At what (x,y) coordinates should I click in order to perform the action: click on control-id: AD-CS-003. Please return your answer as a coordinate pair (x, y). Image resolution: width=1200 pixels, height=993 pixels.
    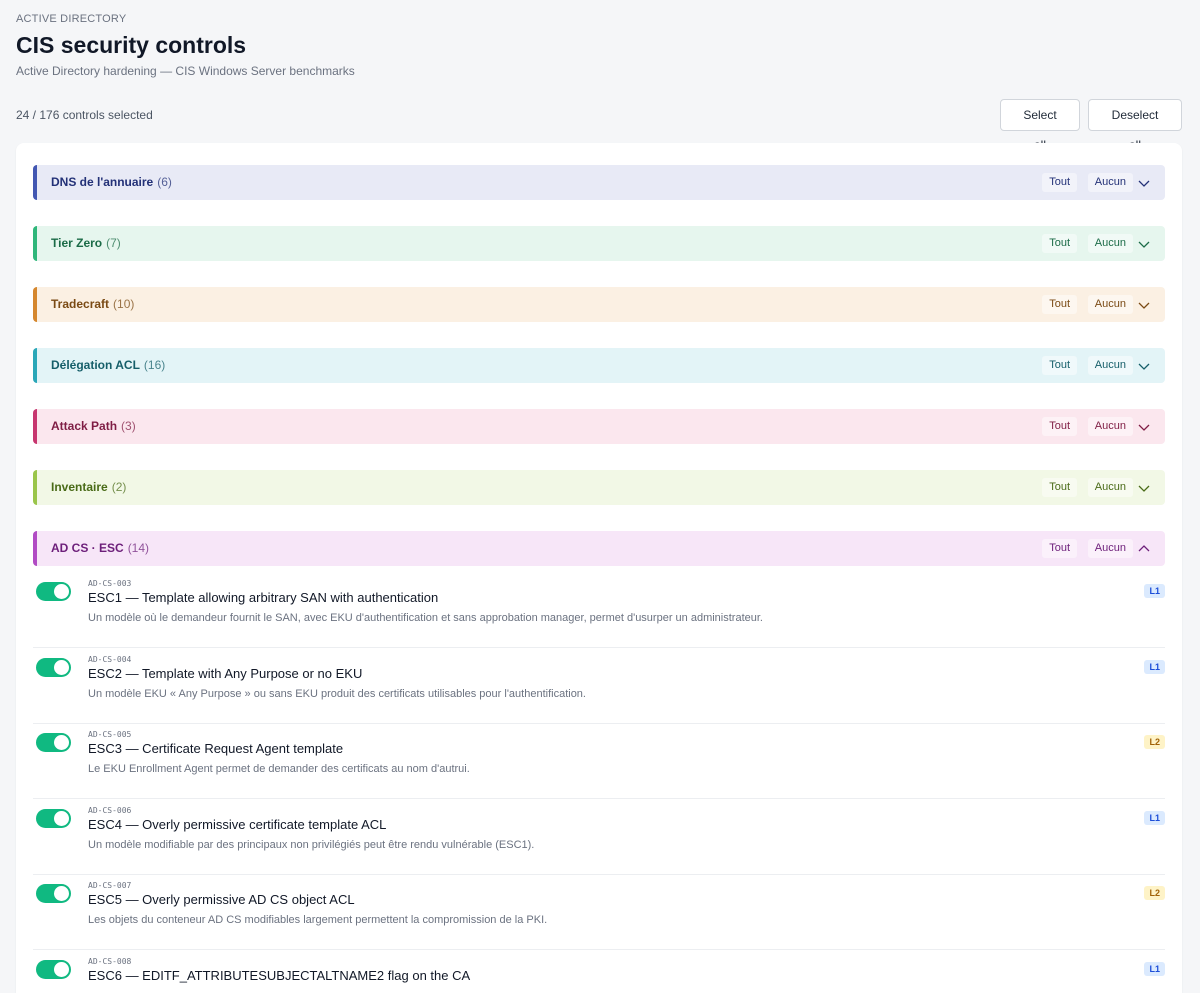
    Looking at the image, I should click on (110, 583).